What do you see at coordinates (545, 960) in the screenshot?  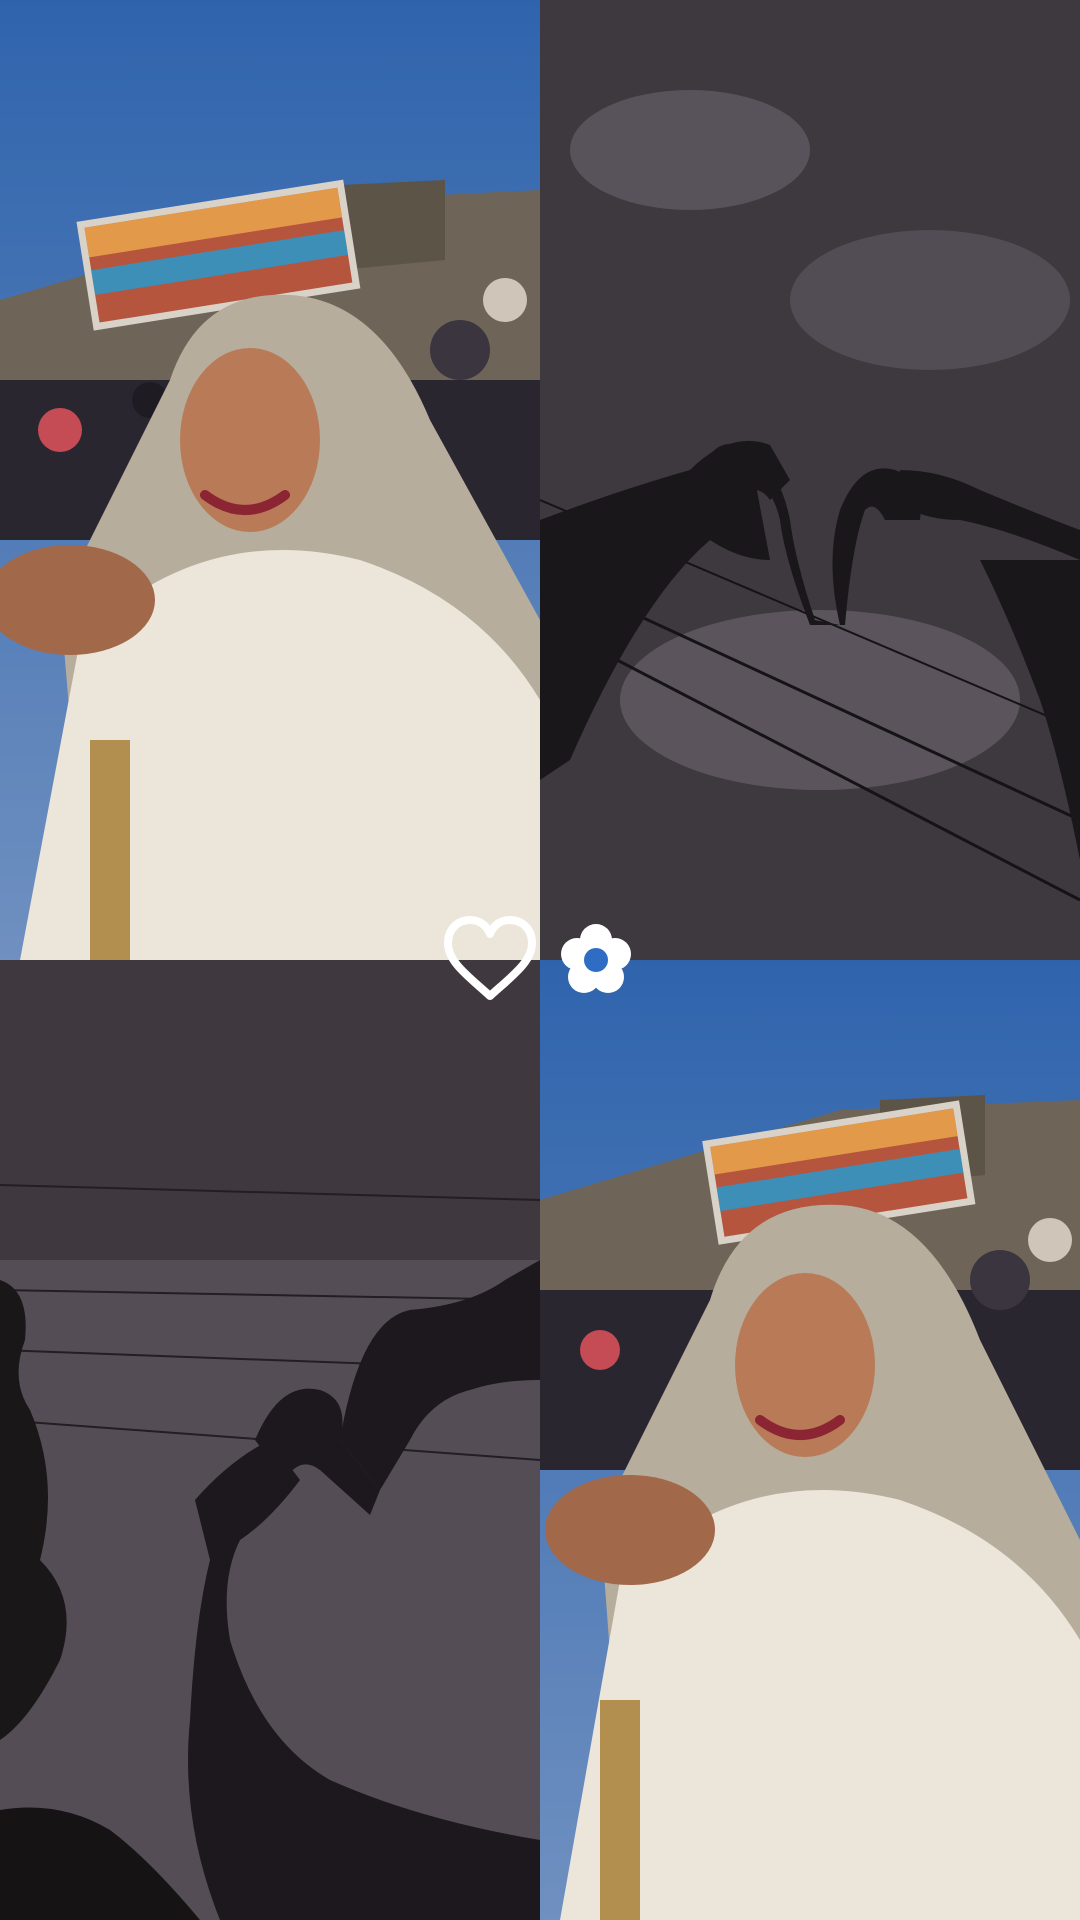 I see `decoration-icons` at bounding box center [545, 960].